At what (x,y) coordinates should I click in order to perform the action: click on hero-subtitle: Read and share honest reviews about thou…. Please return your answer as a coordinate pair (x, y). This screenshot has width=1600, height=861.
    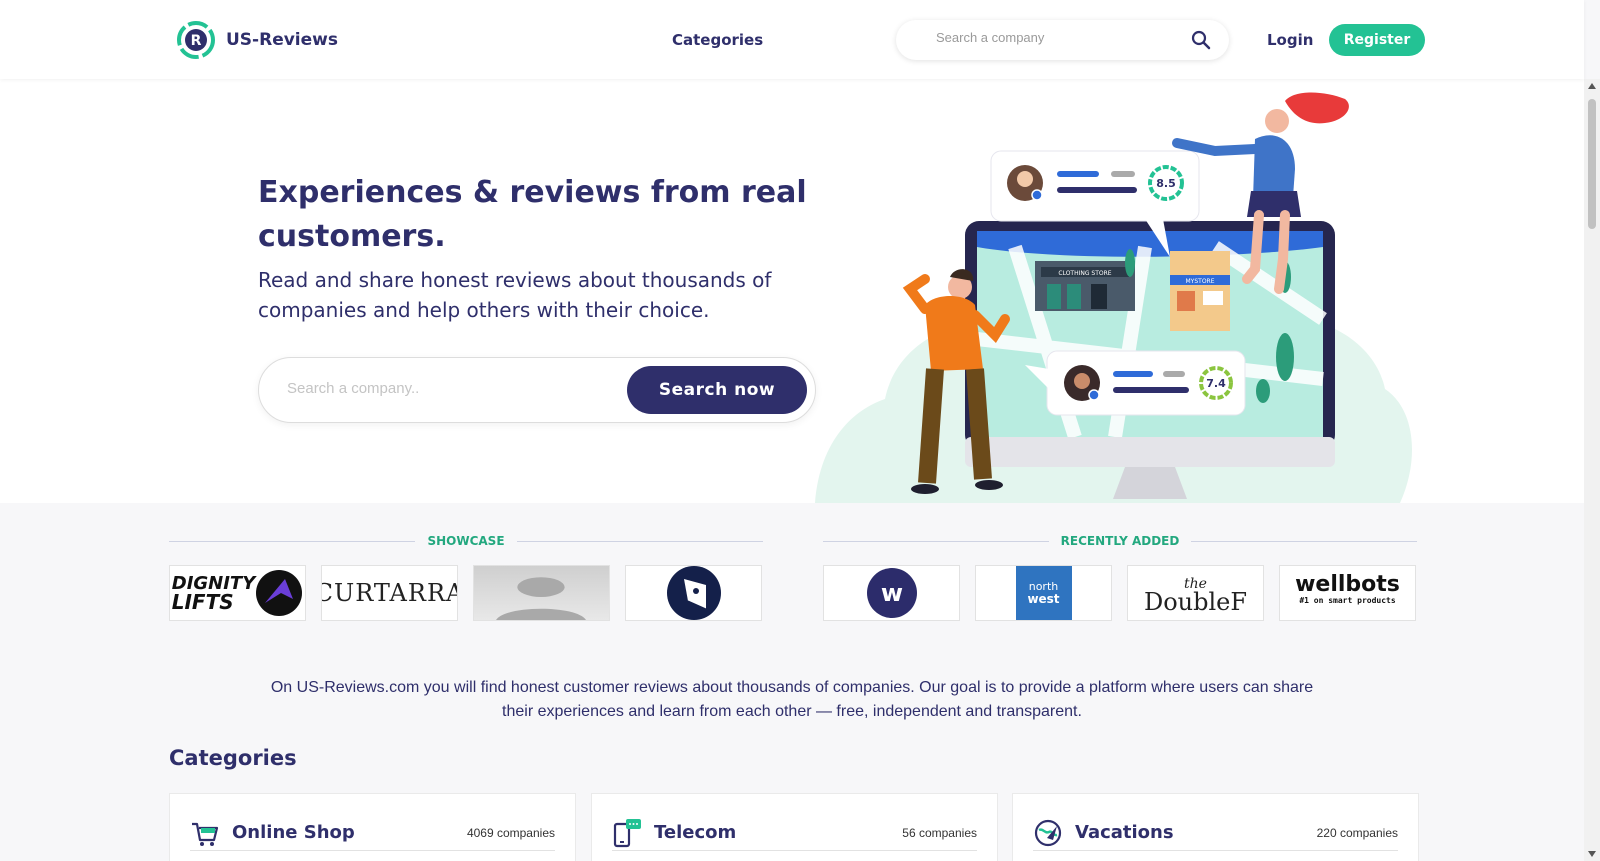
    Looking at the image, I should click on (515, 295).